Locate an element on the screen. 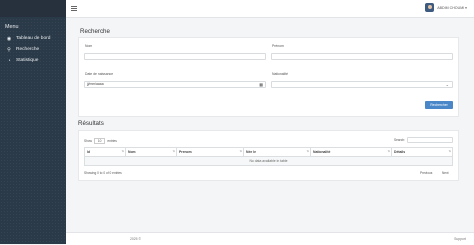 The image size is (474, 245). col-prenom: Prenom ⇅ is located at coordinates (210, 152).